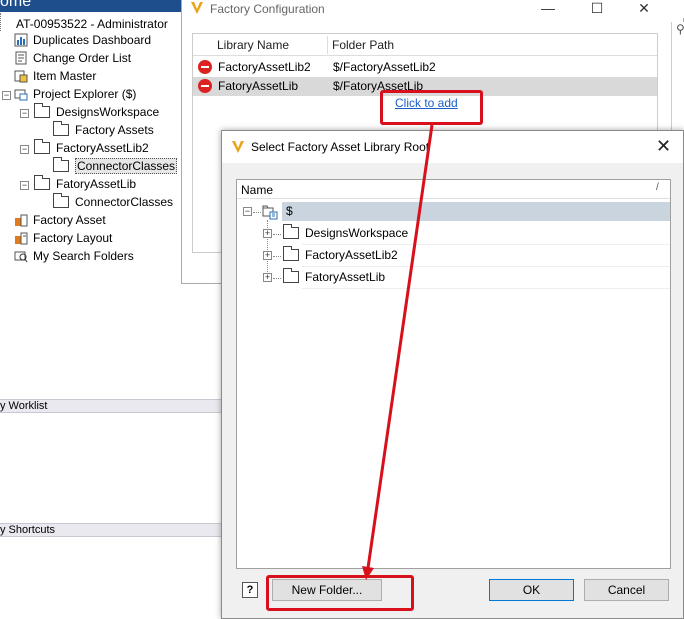 Image resolution: width=684 pixels, height=619 pixels. Describe the element at coordinates (24, 113) in the screenshot. I see `collapse-designsworkspace-toggle: −` at that location.